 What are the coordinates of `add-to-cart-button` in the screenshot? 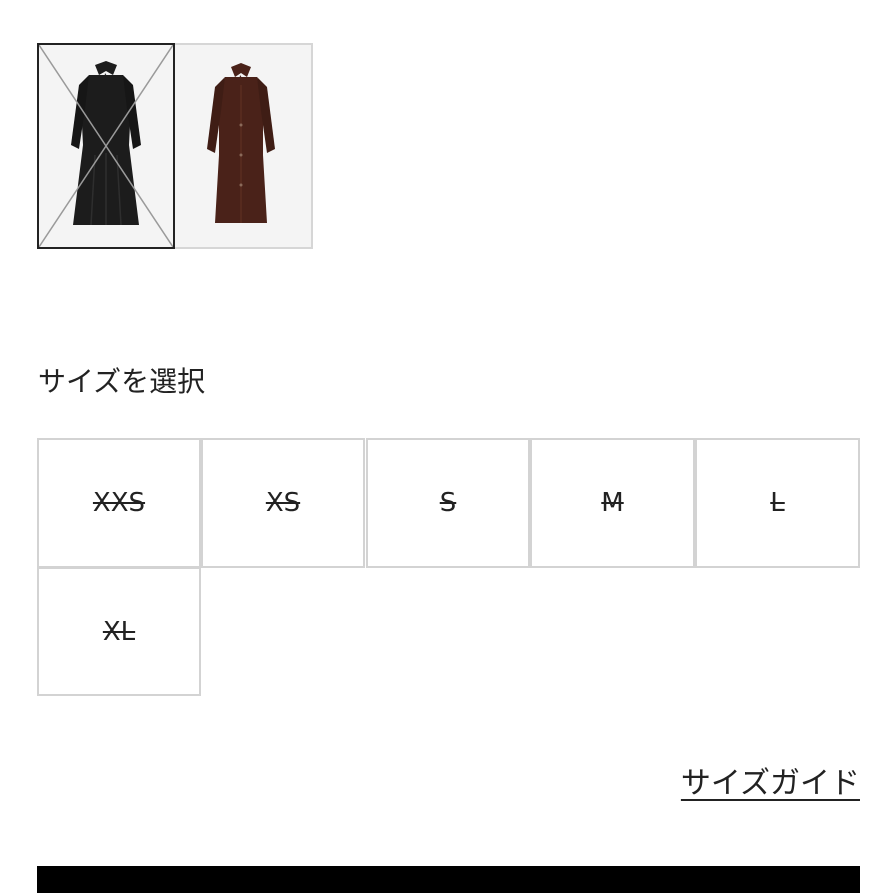 It's located at (448, 879).